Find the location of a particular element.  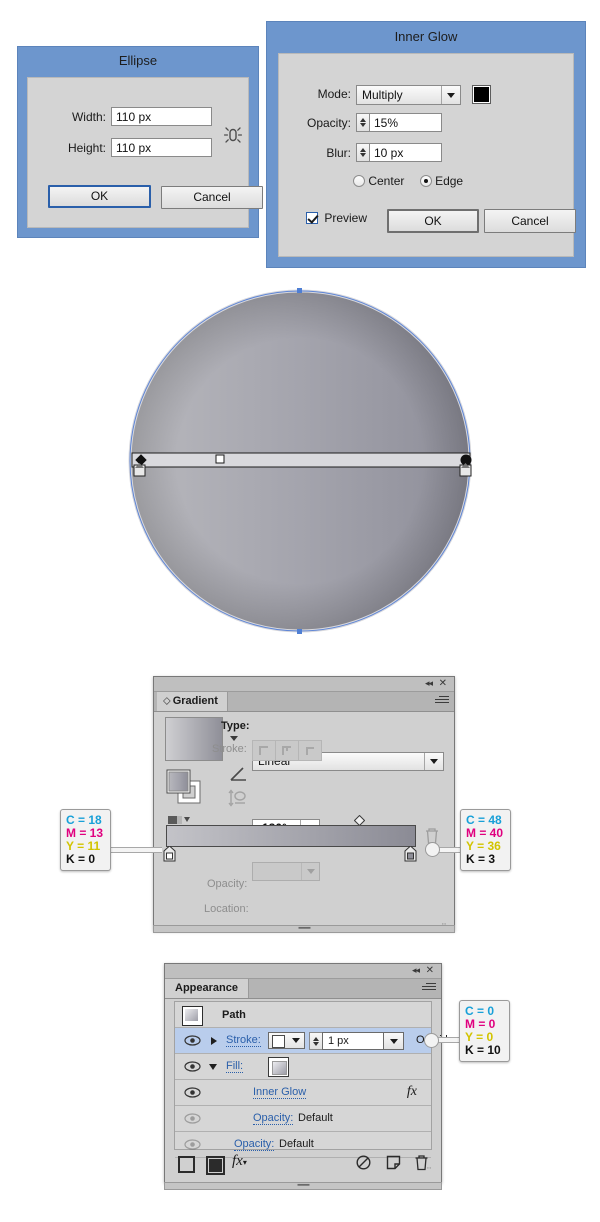

radio-center-label: Center is located at coordinates (386, 181).